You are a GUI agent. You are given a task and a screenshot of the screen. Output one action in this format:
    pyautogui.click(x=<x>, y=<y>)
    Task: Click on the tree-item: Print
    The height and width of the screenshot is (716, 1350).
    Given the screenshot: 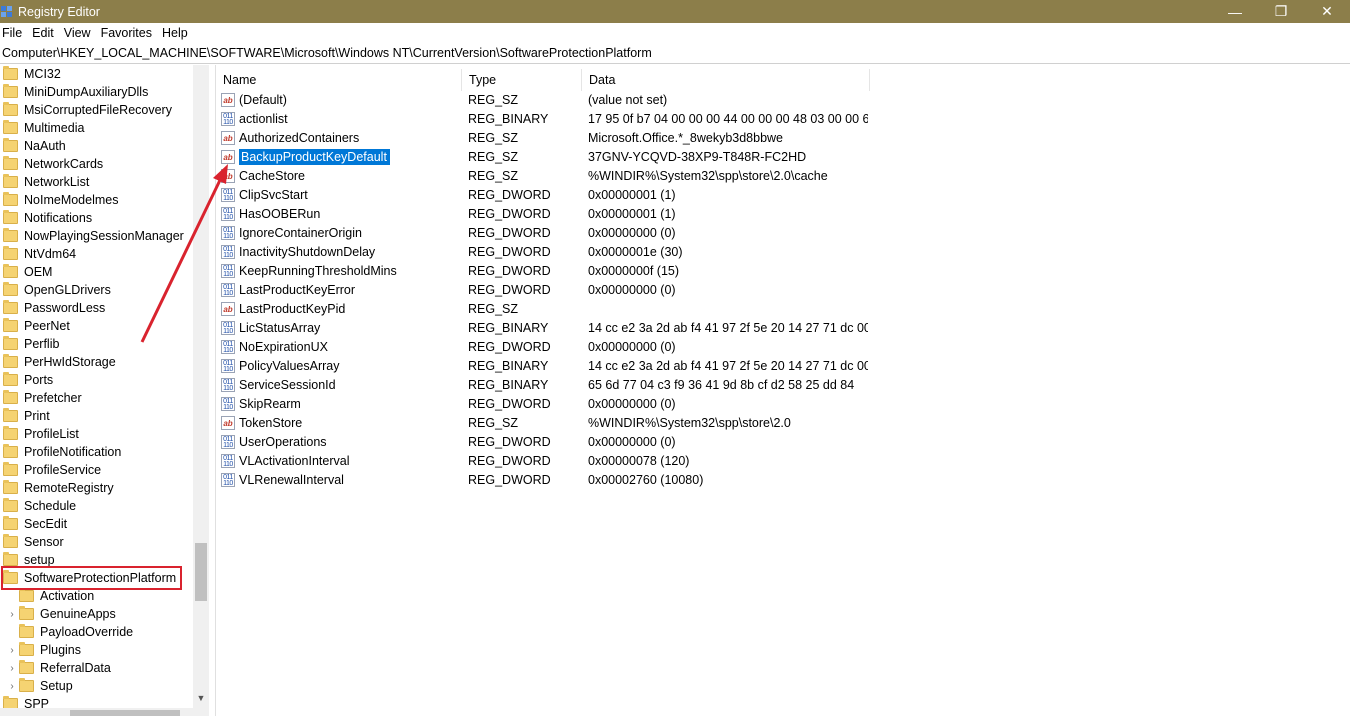 What is the action you would take?
    pyautogui.click(x=26, y=416)
    